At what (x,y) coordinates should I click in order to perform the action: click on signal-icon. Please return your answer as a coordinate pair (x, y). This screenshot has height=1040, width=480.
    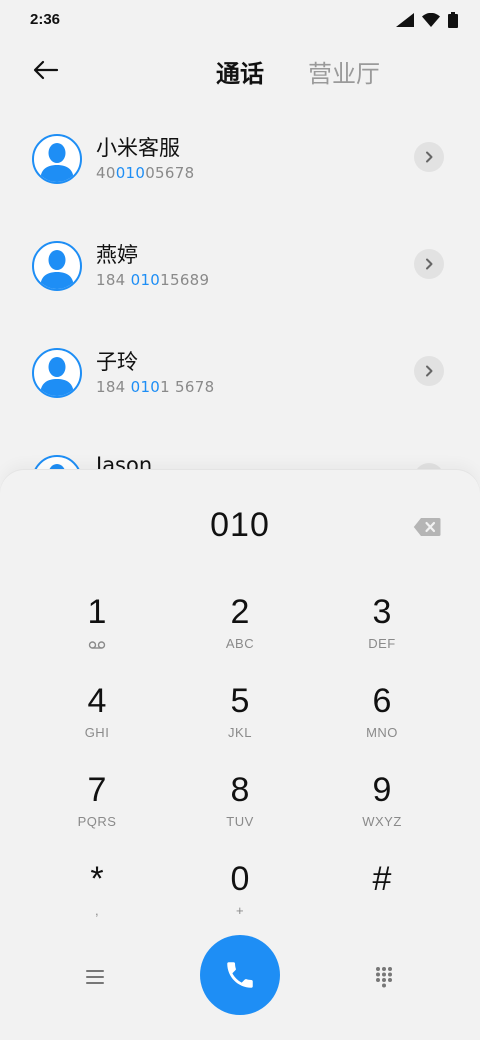
    Looking at the image, I should click on (405, 20).